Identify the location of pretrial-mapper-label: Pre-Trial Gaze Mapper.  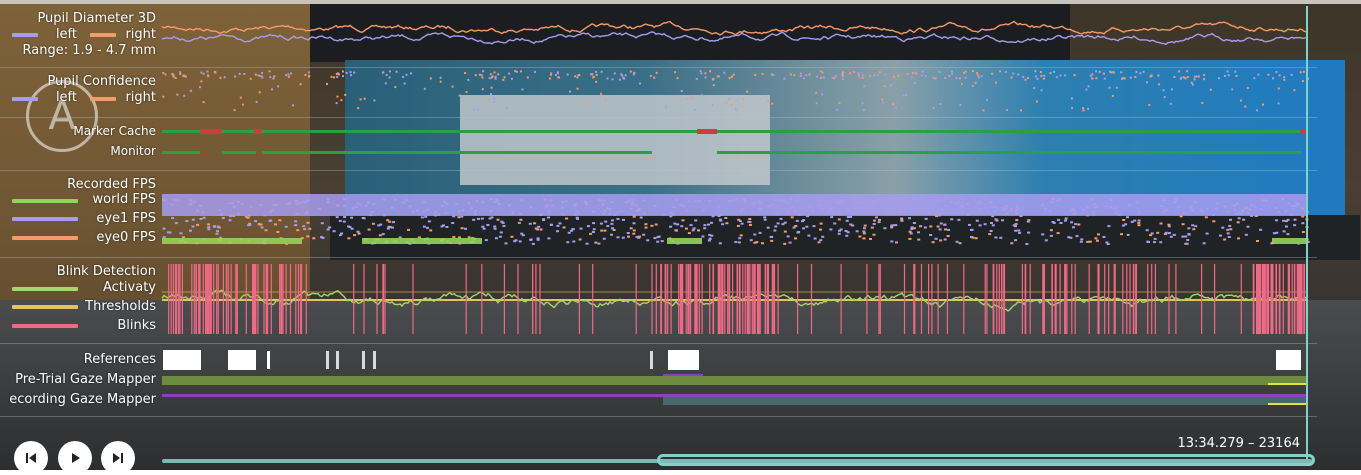
(78, 379).